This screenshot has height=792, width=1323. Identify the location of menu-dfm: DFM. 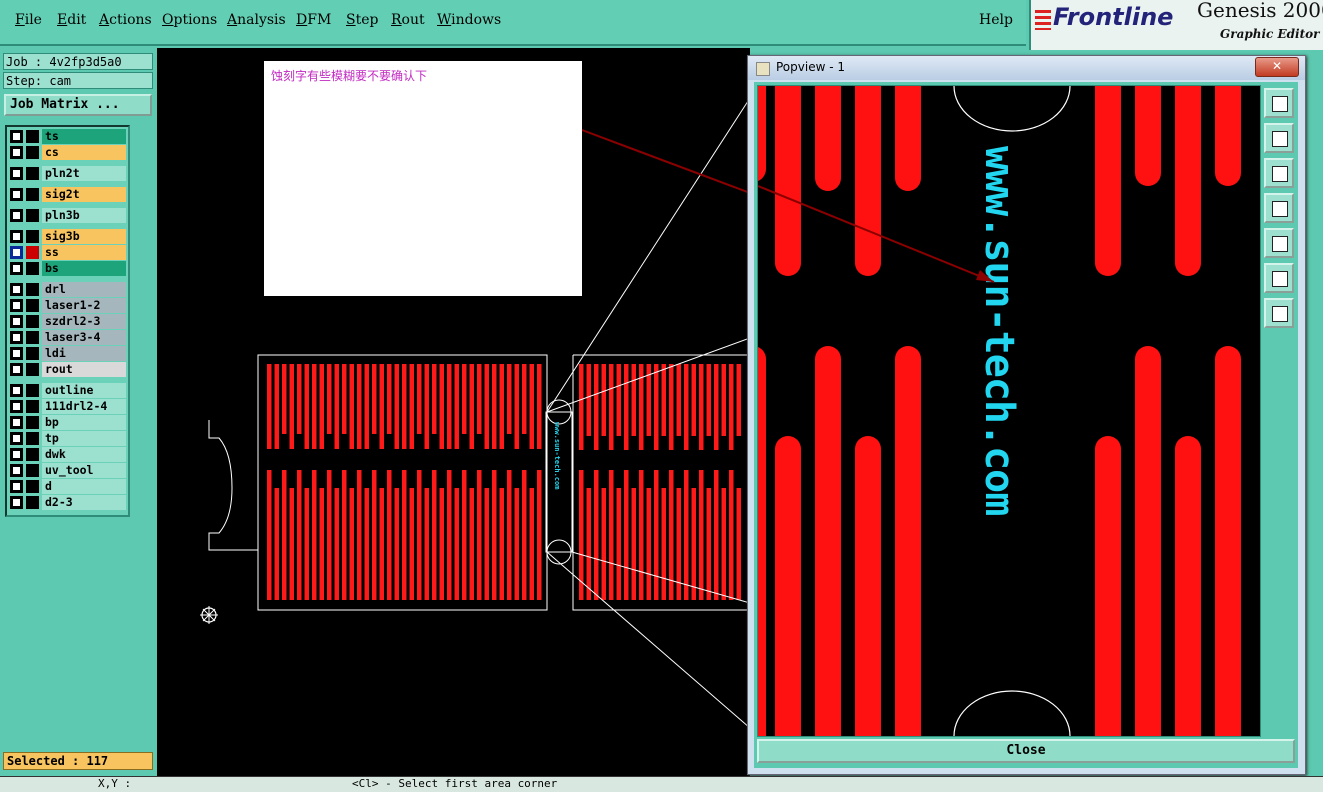
(313, 20).